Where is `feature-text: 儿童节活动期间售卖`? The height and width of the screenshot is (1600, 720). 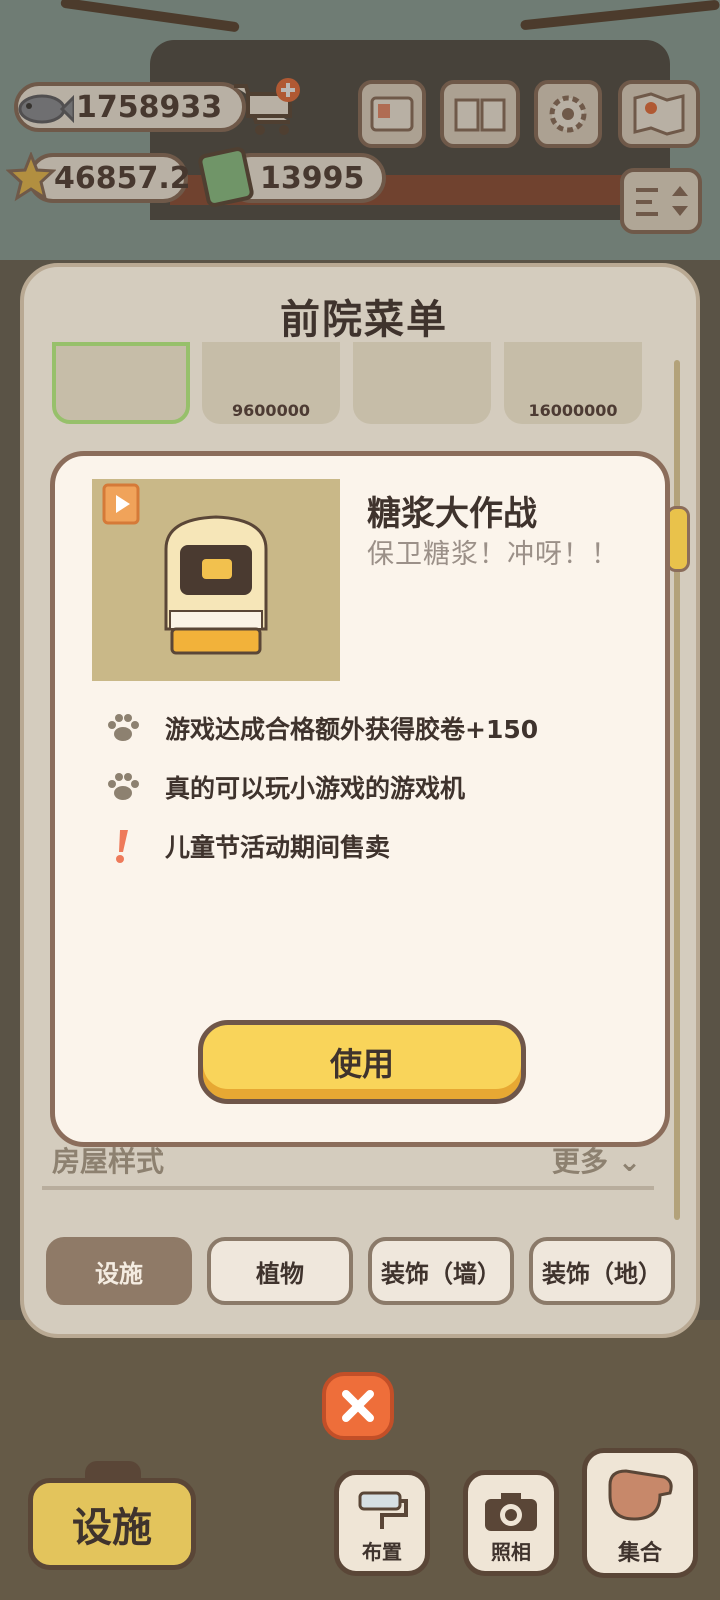
feature-text: 儿童节活动期间售卖 is located at coordinates (278, 847).